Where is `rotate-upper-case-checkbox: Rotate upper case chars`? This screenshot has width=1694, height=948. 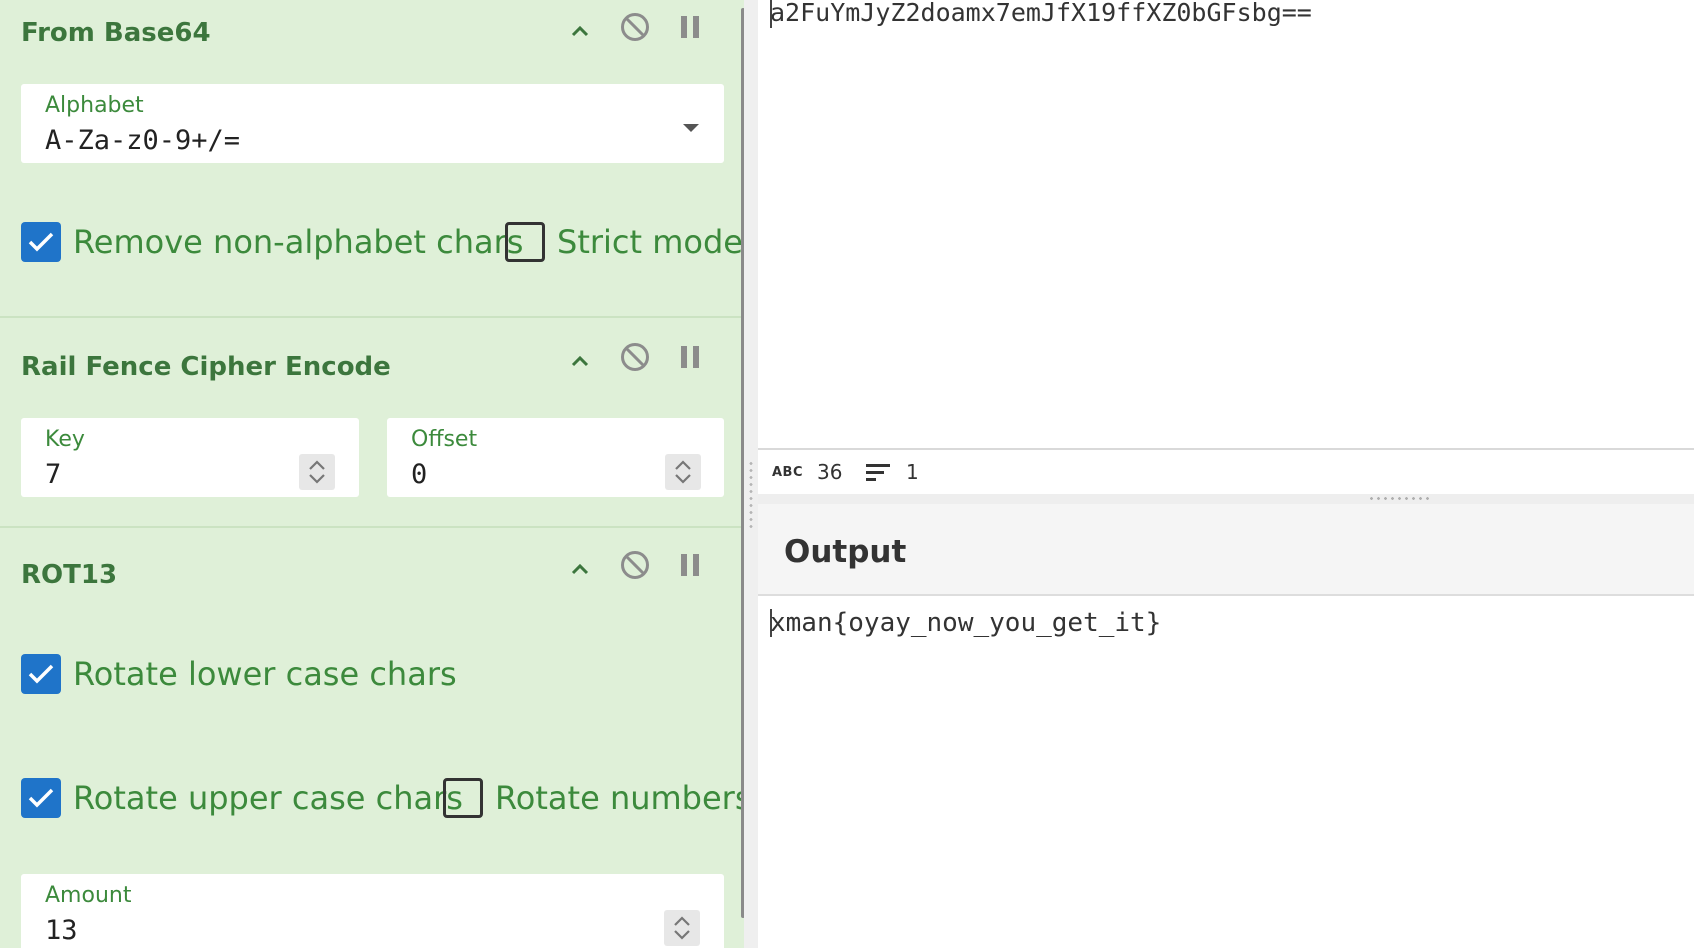 rotate-upper-case-checkbox: Rotate upper case chars is located at coordinates (242, 798).